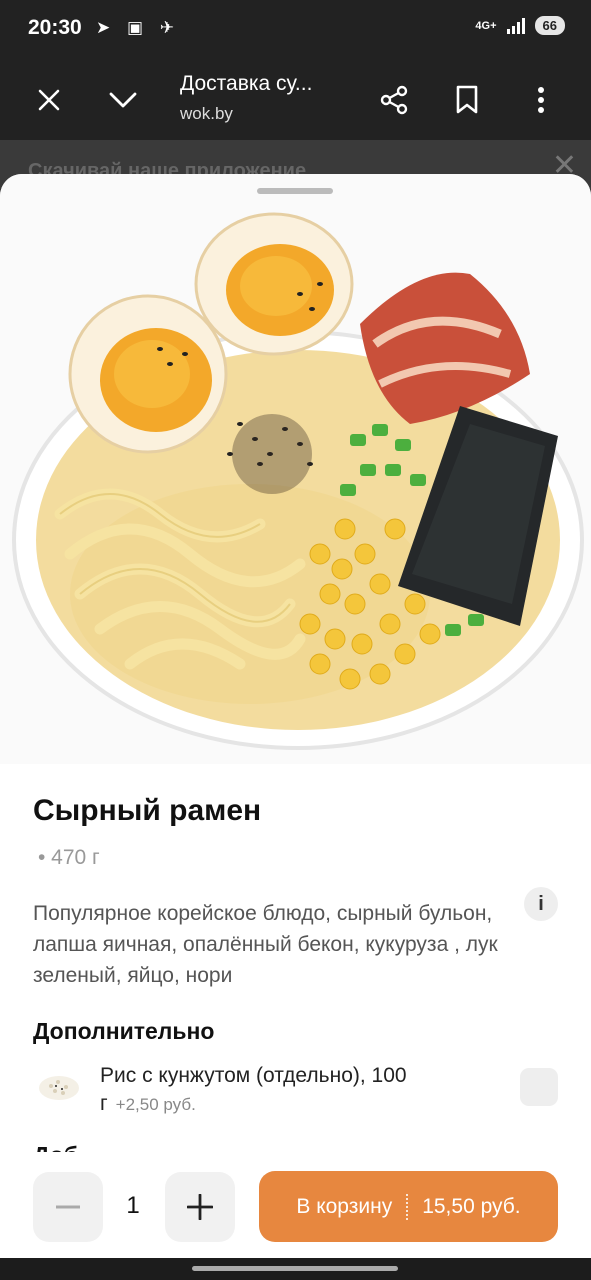 Image resolution: width=591 pixels, height=1280 pixels. I want to click on status-bar: 20:30 ➤ ▣ ✈ 4G+ 66, so click(295, 29).